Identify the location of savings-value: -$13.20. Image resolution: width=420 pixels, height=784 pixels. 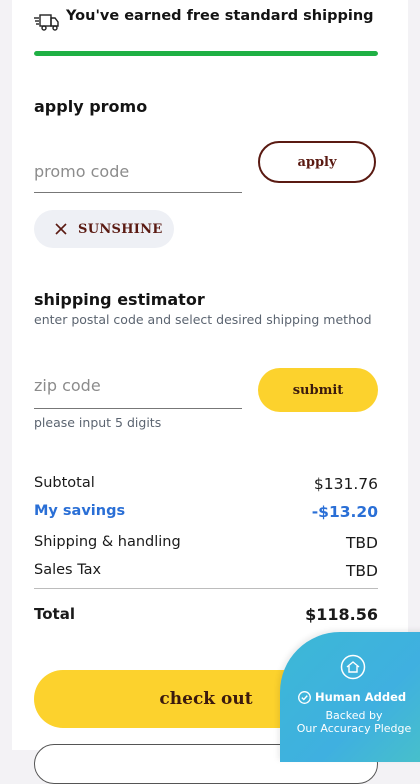
(344, 512).